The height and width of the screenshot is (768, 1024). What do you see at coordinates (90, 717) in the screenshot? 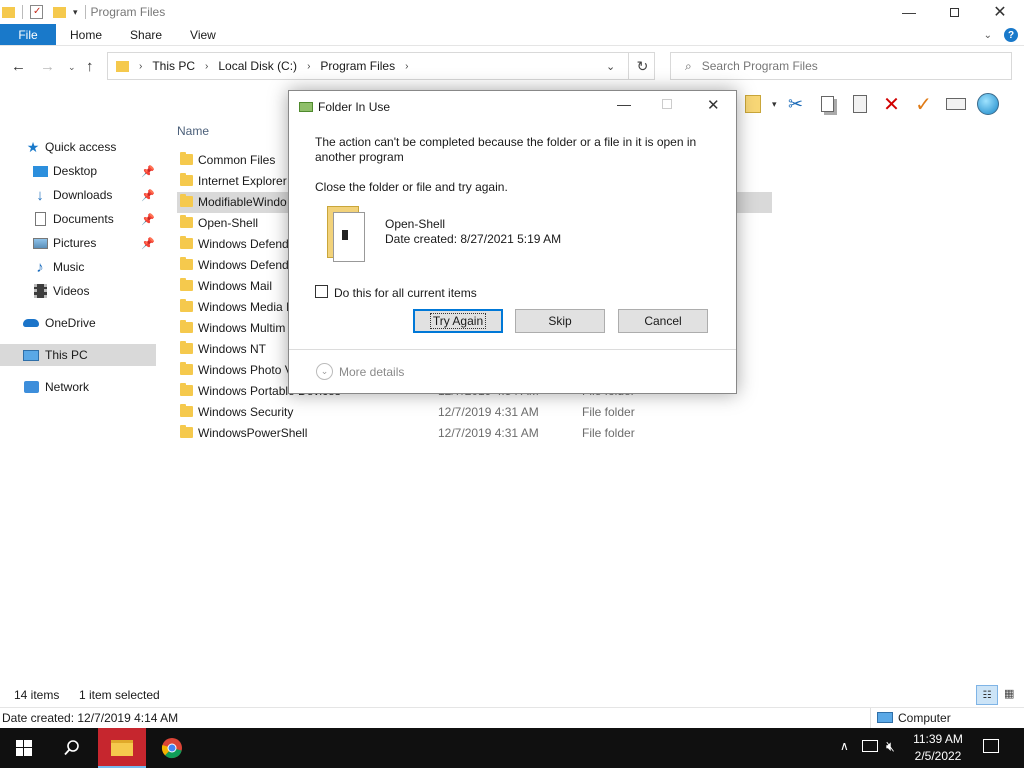
I see `date-created-status: Date created: 12/7/2019 4:14 AM` at bounding box center [90, 717].